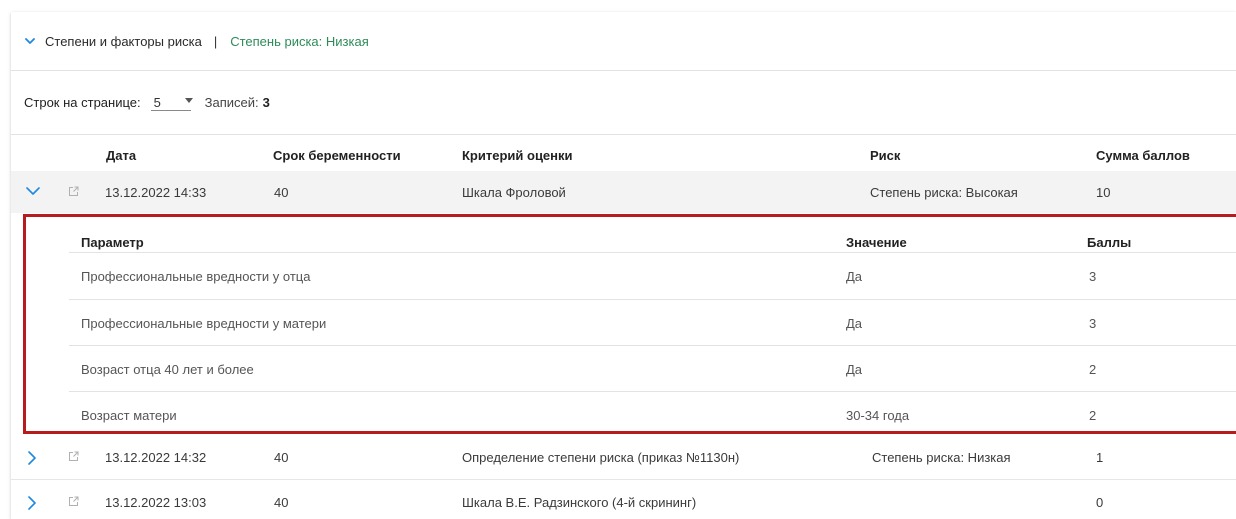 This screenshot has height=519, width=1236. What do you see at coordinates (1100, 457) in the screenshot?
I see `row-score: 1` at bounding box center [1100, 457].